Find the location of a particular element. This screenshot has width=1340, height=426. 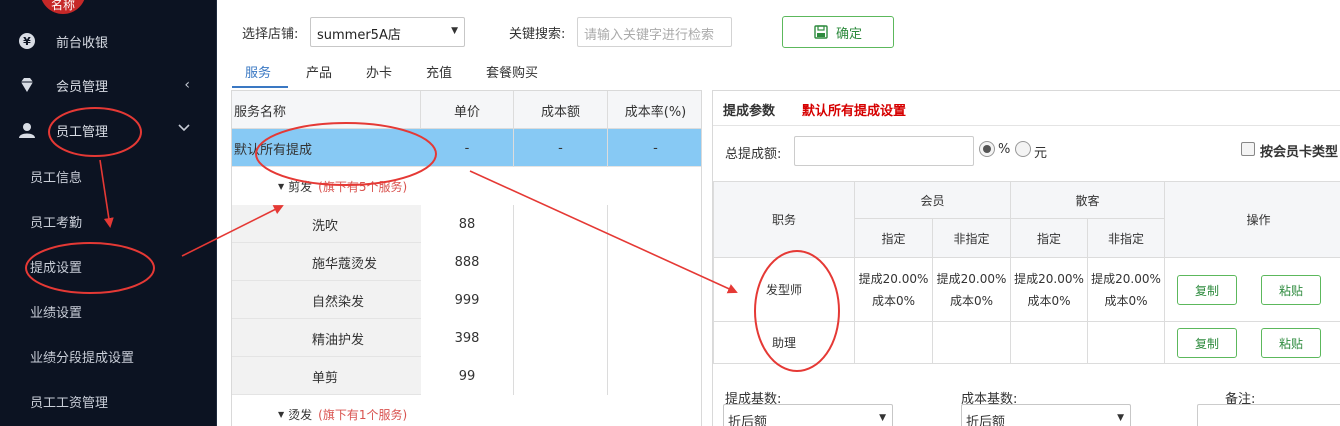

nav-item-members: 会员管理 ‹ is located at coordinates (108, 85).